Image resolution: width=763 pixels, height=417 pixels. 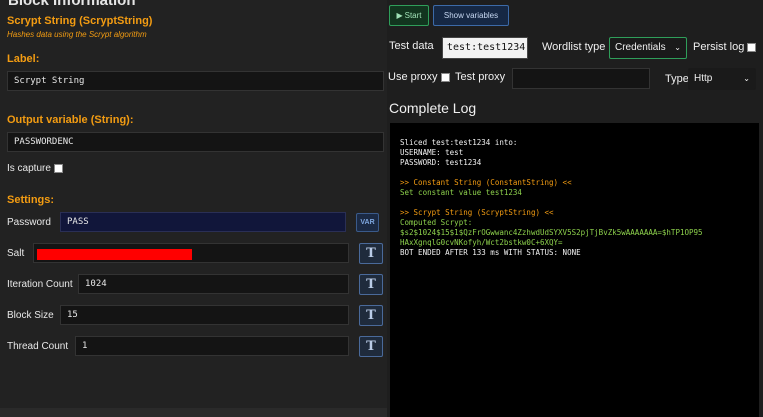 I want to click on label-input: Scrypt String, so click(x=195, y=81).